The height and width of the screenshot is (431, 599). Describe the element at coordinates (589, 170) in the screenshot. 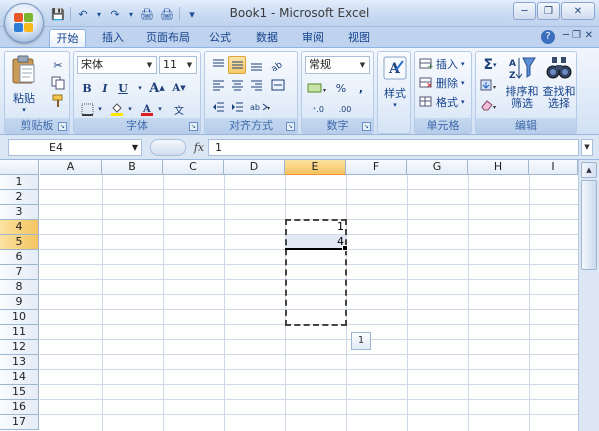

I see `scroll-up-icon: ▲` at that location.